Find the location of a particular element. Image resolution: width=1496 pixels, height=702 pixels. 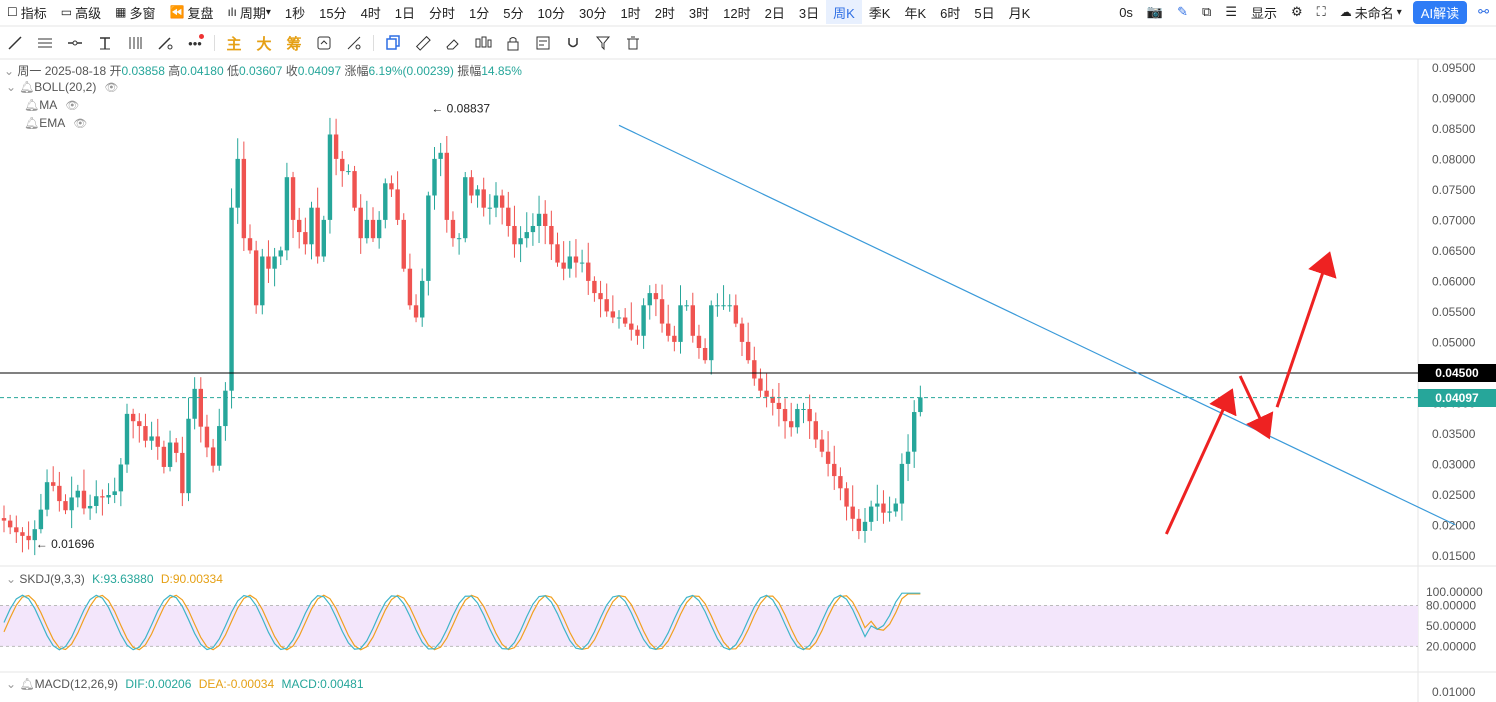

macd-dif-value: DIF:0.00206 is located at coordinates (158, 684).